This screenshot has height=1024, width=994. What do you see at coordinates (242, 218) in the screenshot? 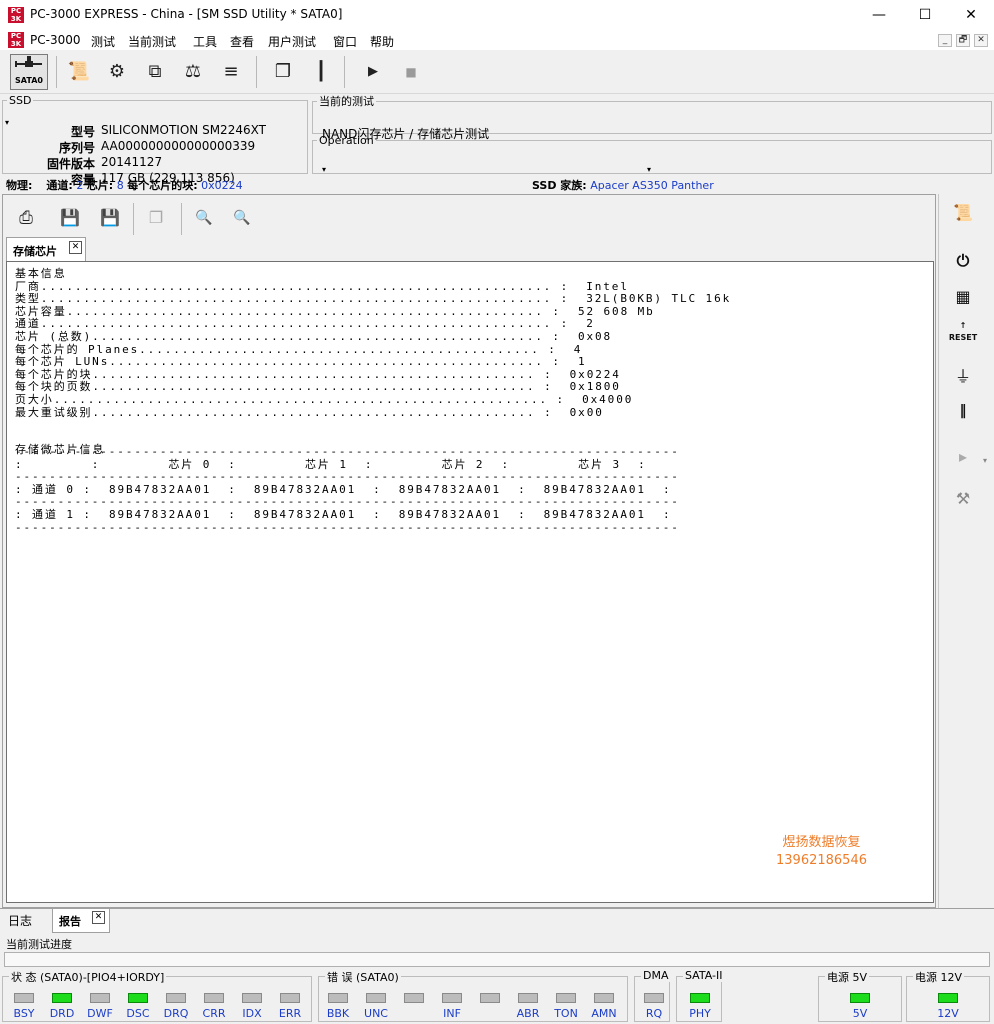
I see `find-next-icon: 🔍` at bounding box center [242, 218].